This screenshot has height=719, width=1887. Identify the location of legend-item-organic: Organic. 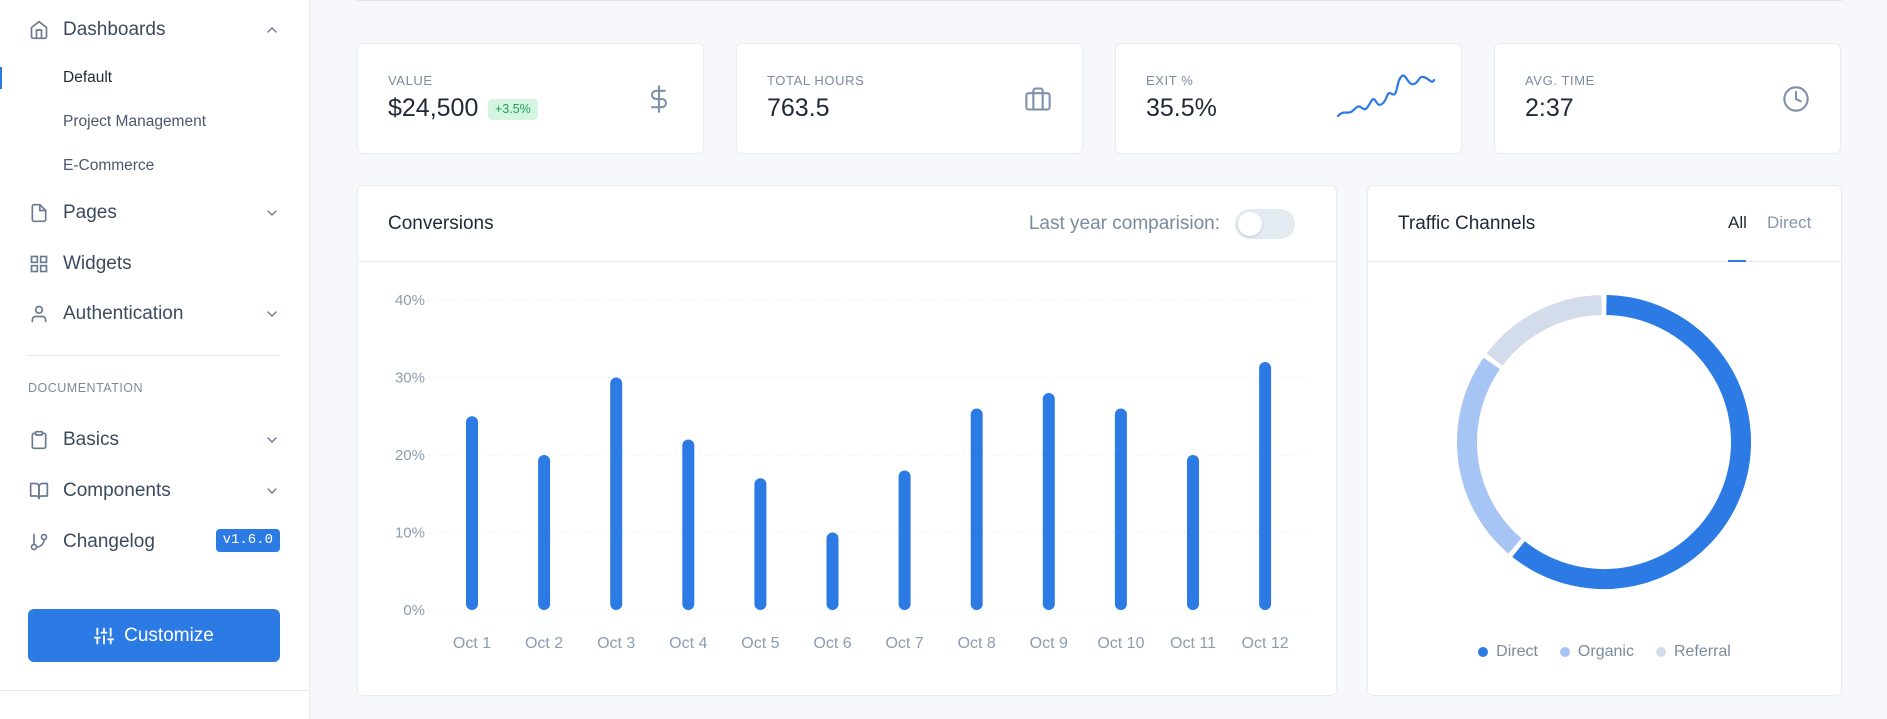
(1596, 652).